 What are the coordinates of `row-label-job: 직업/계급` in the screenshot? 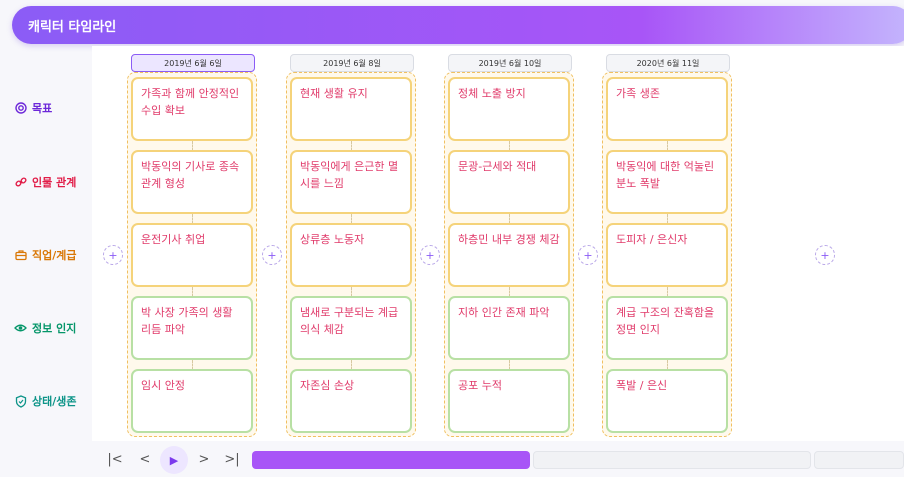 It's located at (45, 255).